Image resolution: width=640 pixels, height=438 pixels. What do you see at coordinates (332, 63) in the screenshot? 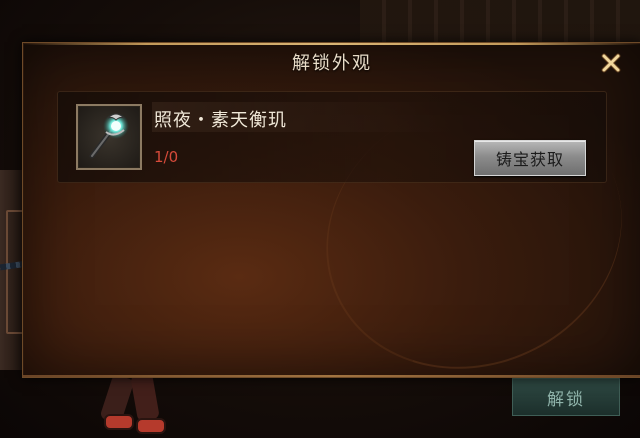
I see `dialog-title: 解锁外观` at bounding box center [332, 63].